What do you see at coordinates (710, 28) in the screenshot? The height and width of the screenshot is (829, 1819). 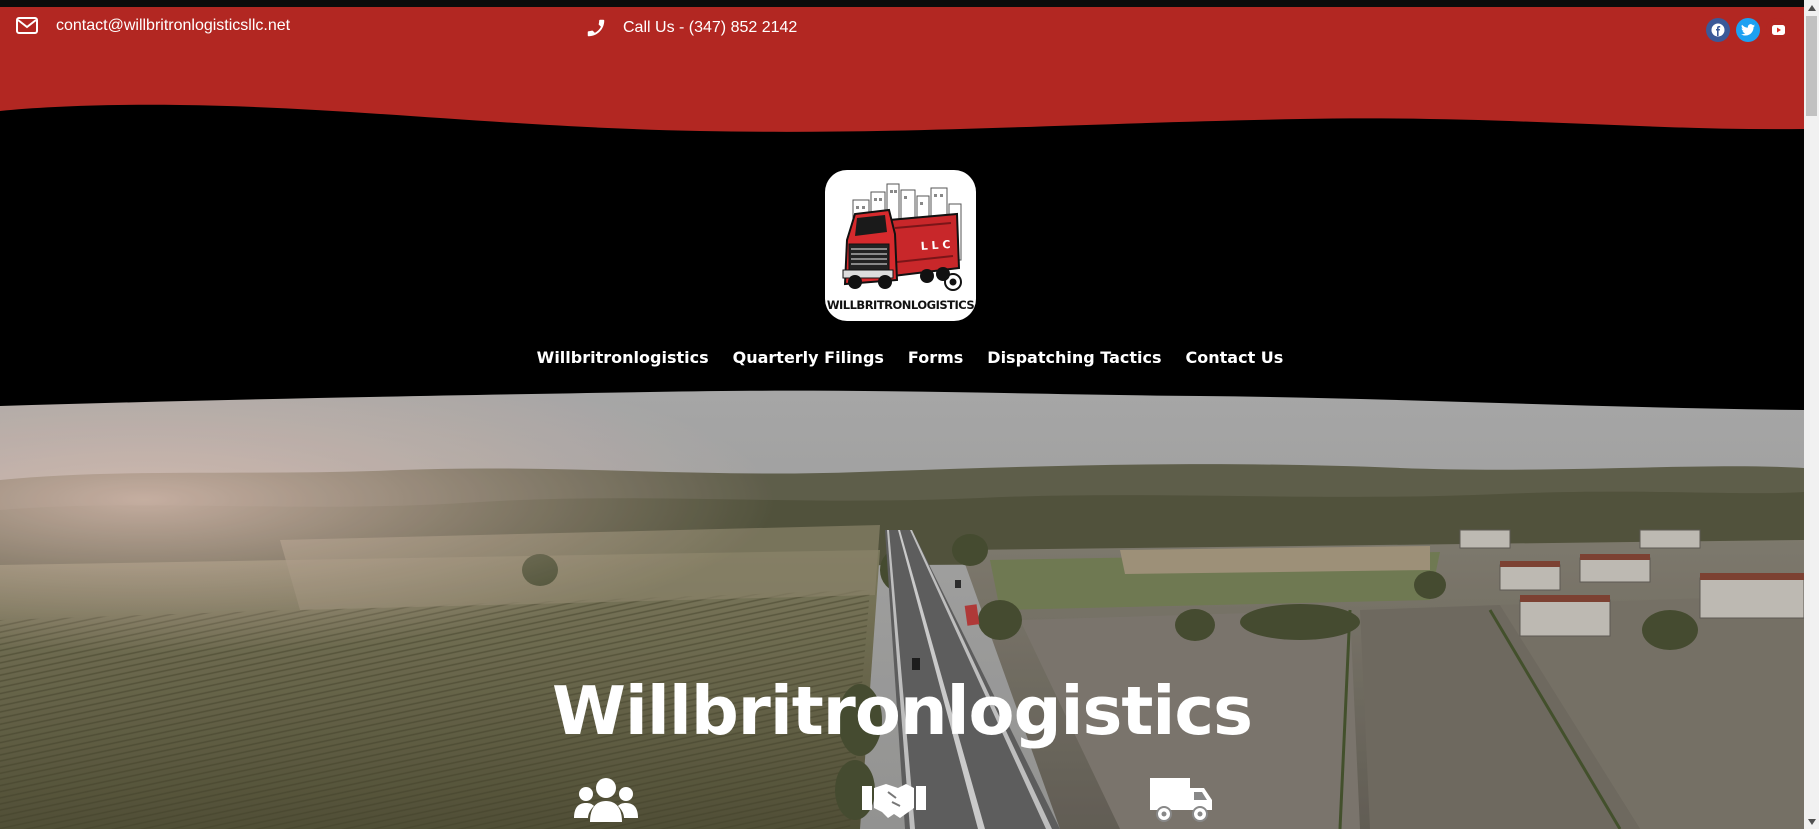 I see `phone-text: Call Us - (347) 852 2142` at bounding box center [710, 28].